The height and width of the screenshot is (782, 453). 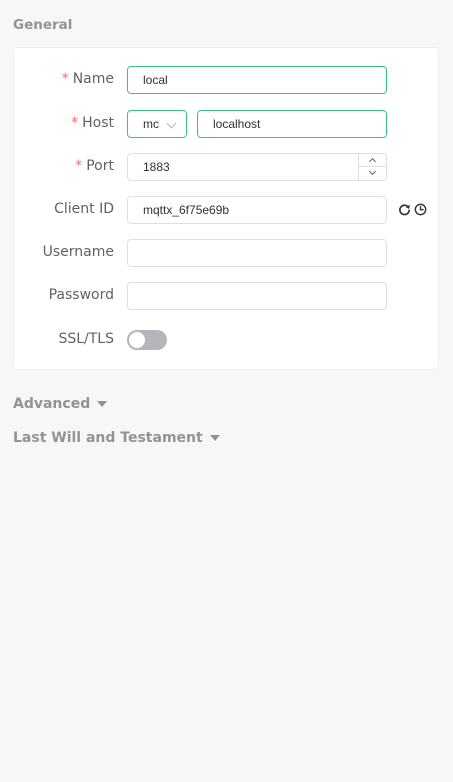 I want to click on name-label: * Name, so click(x=87, y=79).